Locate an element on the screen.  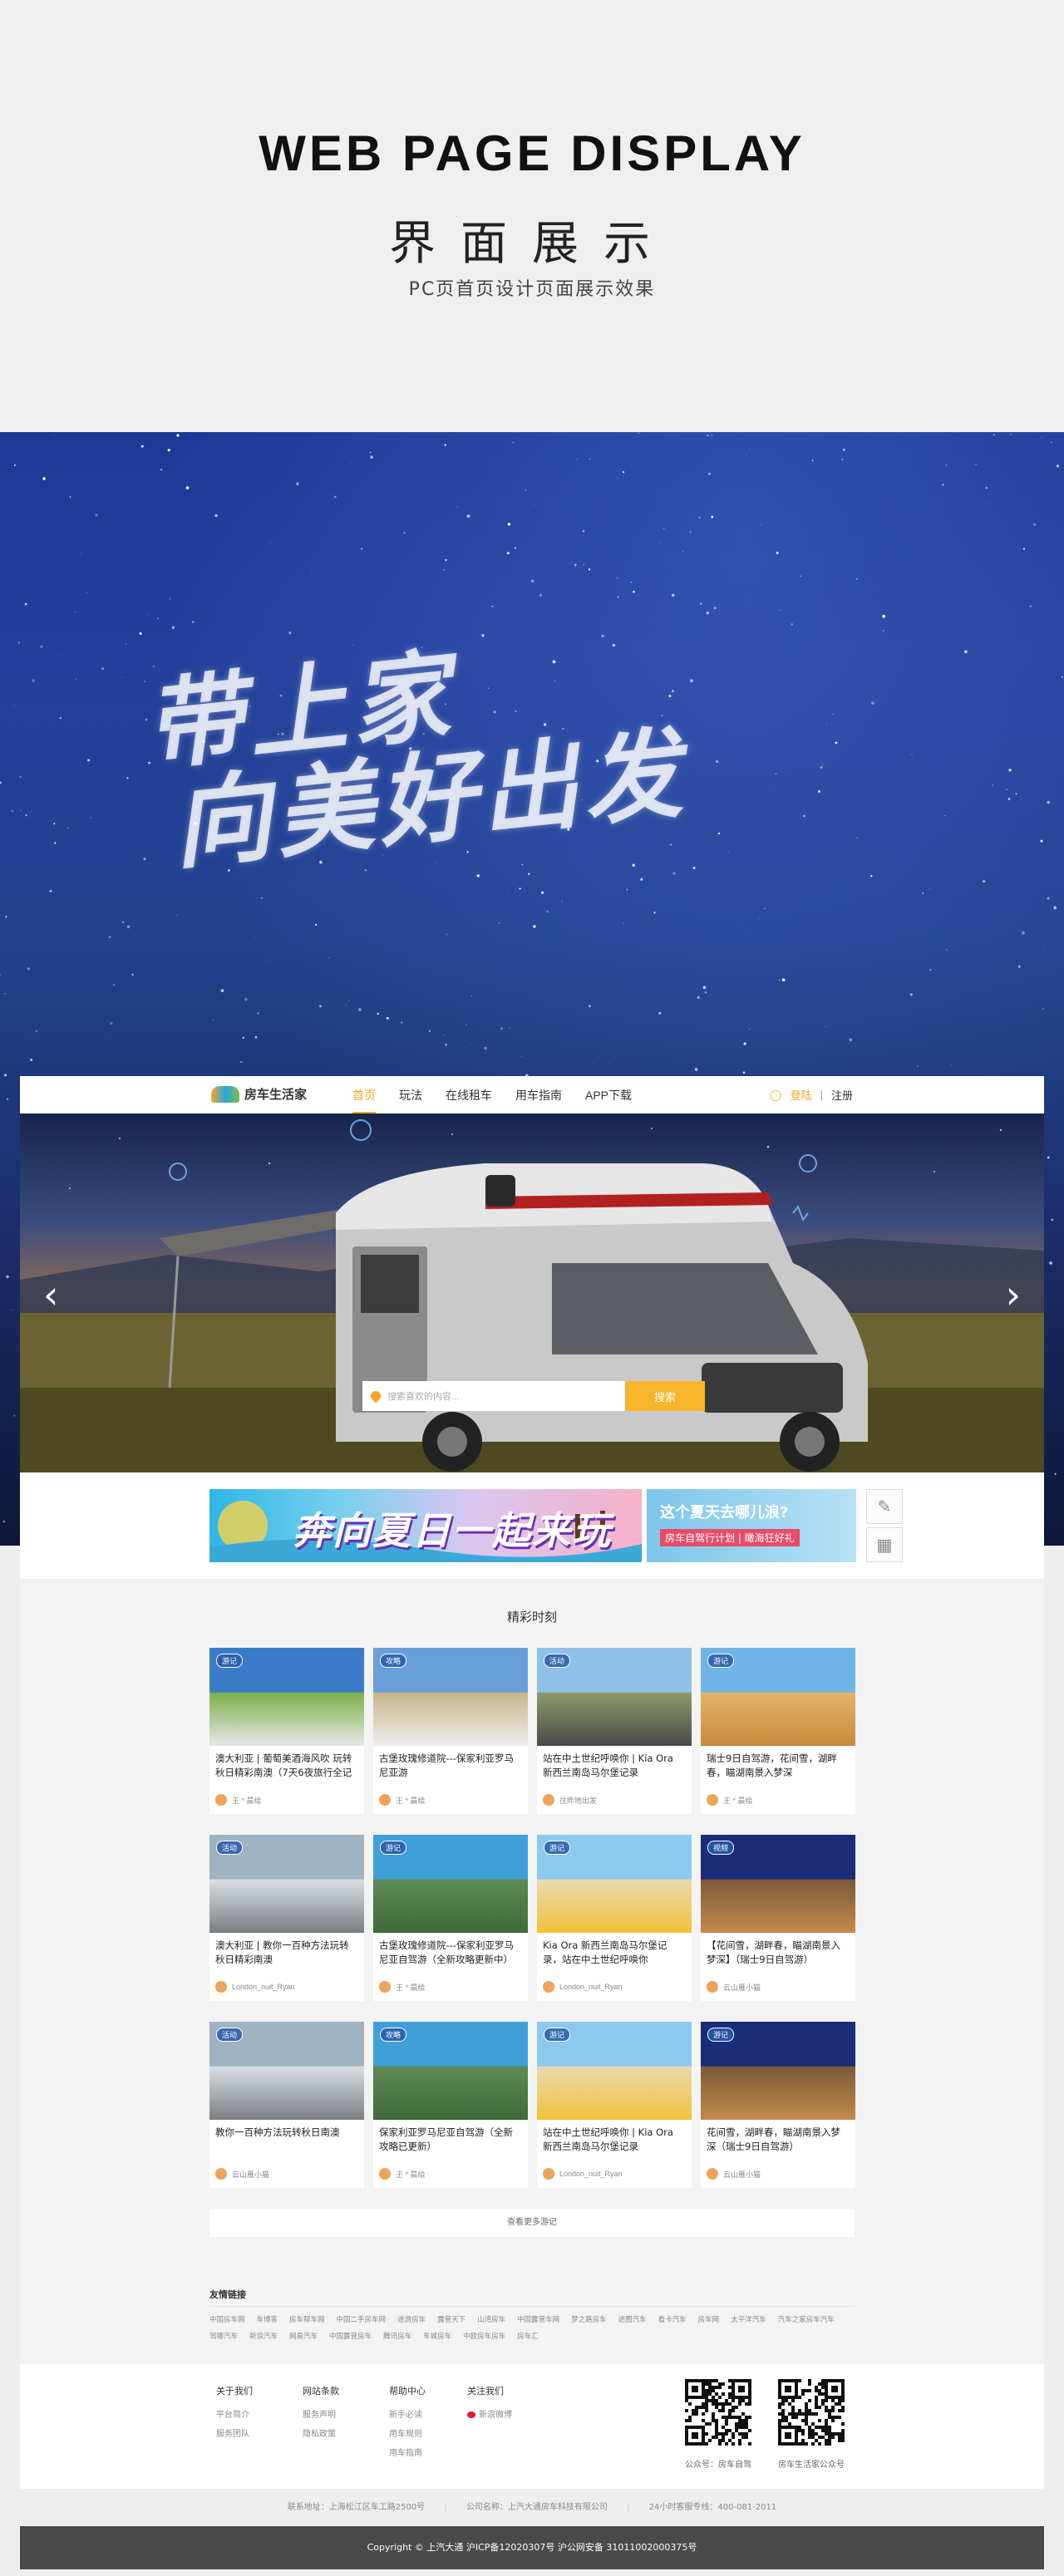
article-title: 花间雪，湖畔春，瞄湖南景入梦深（瑞士9日自驾游） is located at coordinates (778, 2138).